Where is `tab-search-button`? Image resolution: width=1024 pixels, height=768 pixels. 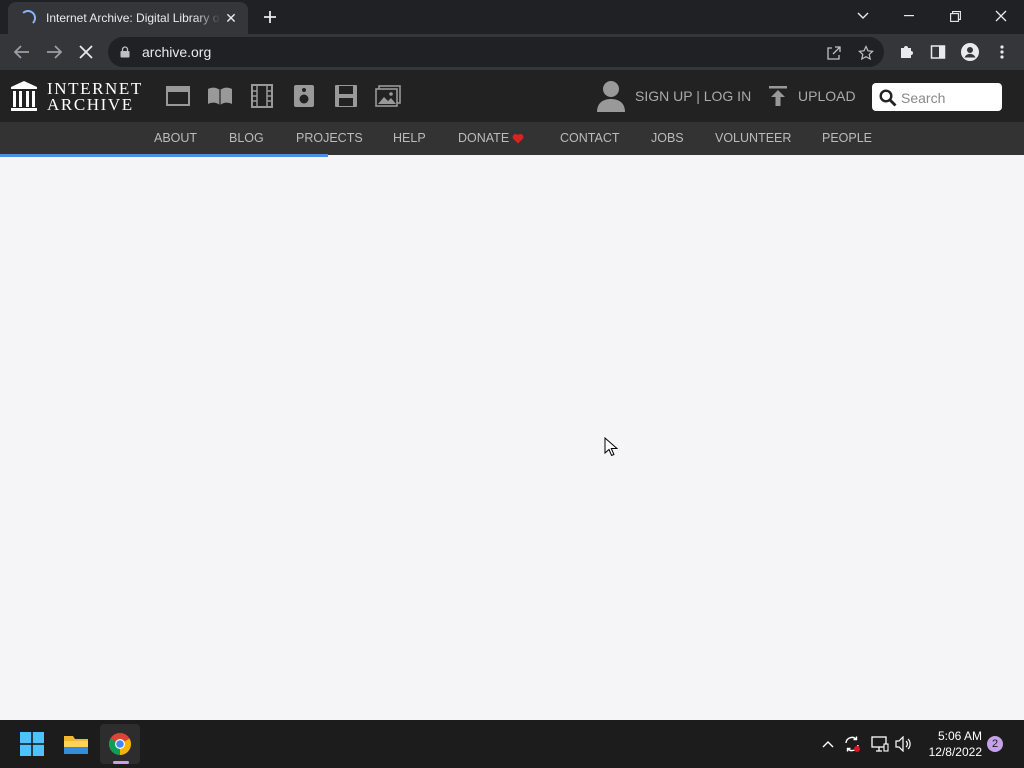 tab-search-button is located at coordinates (863, 16).